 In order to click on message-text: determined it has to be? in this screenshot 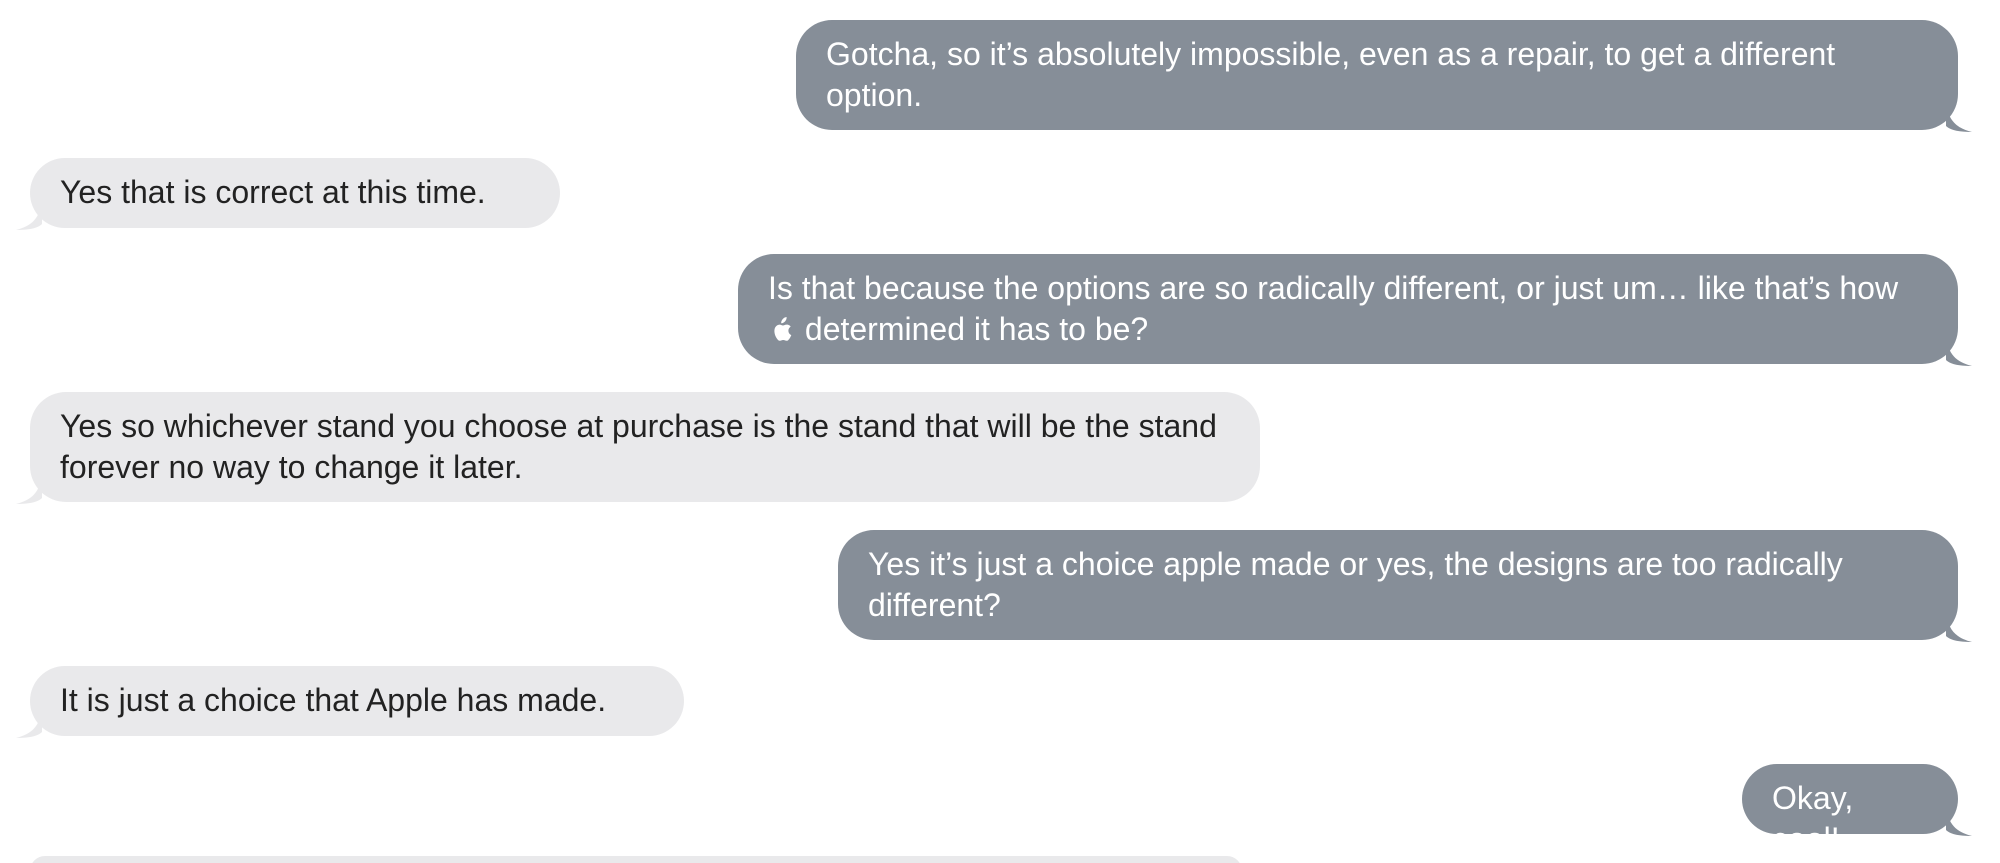, I will do `click(976, 329)`.